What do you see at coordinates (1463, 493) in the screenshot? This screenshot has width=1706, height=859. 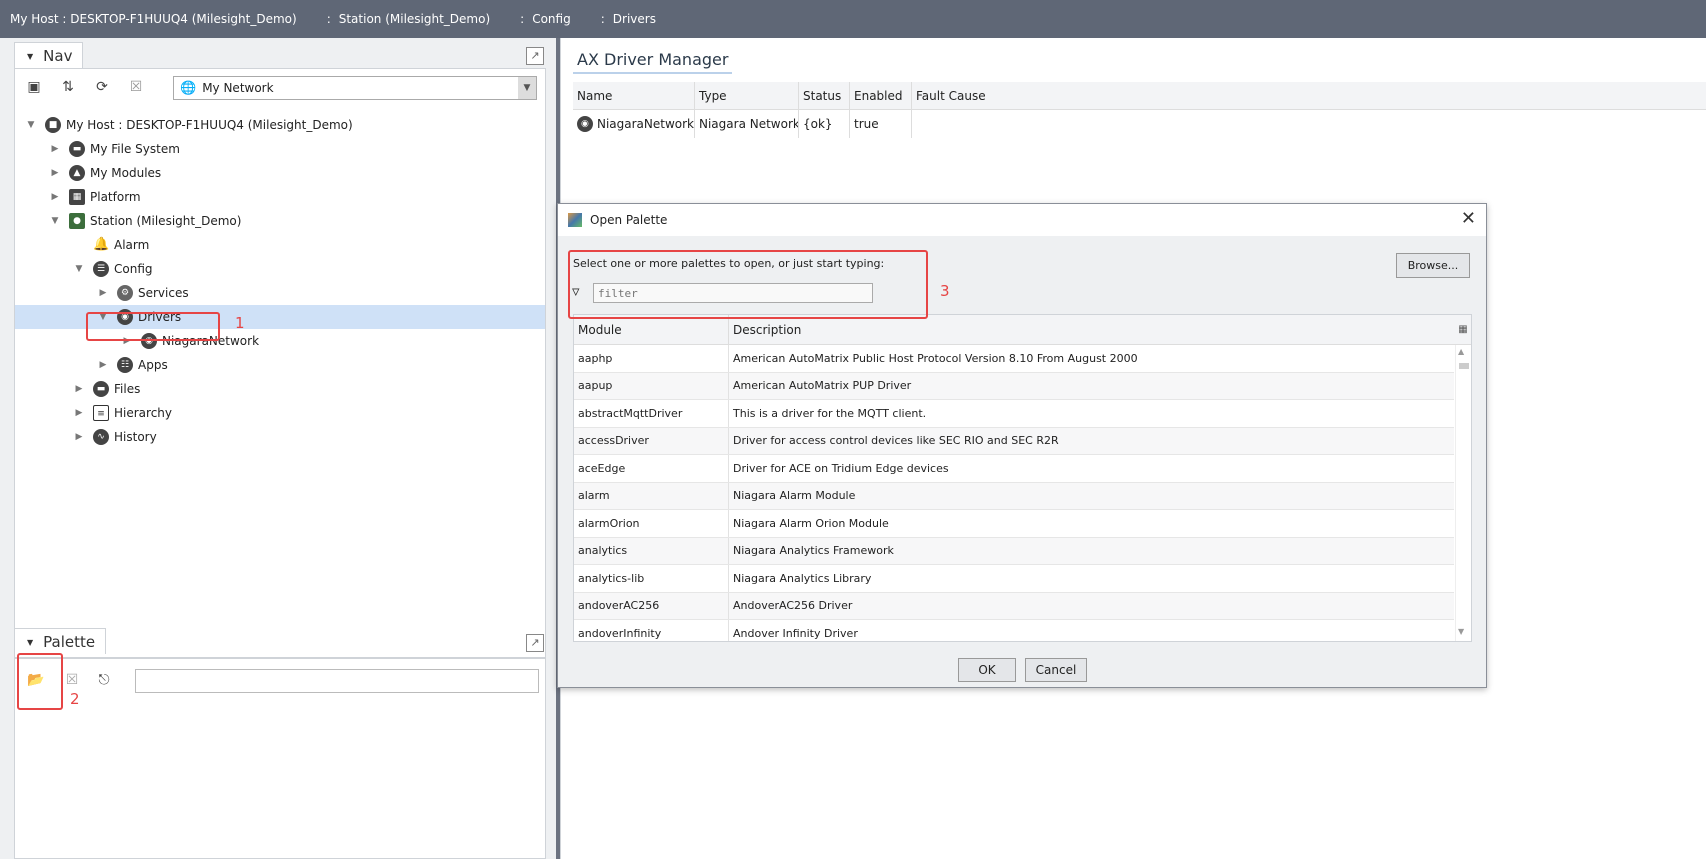 I see `vertical-scrollbar: ▲ ▼` at bounding box center [1463, 493].